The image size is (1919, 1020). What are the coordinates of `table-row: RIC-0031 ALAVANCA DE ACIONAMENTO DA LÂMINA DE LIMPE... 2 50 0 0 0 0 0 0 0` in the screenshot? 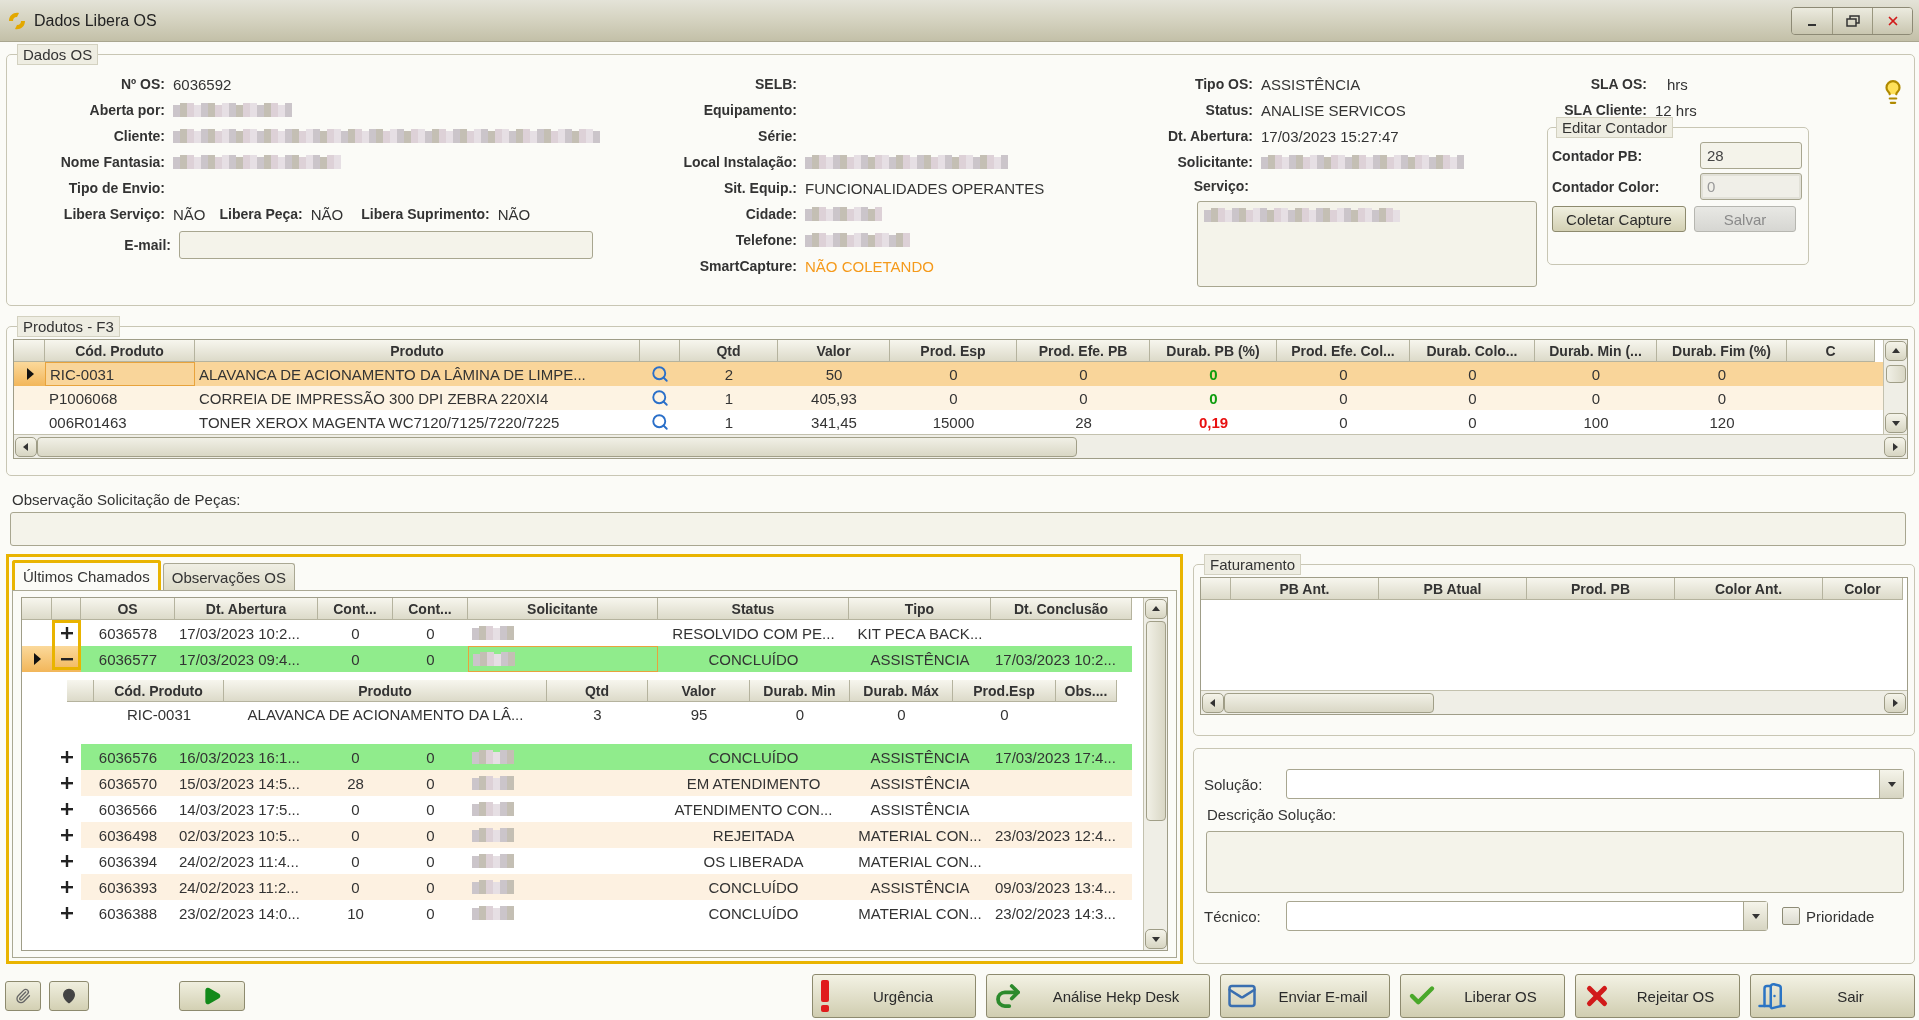 It's located at (948, 374).